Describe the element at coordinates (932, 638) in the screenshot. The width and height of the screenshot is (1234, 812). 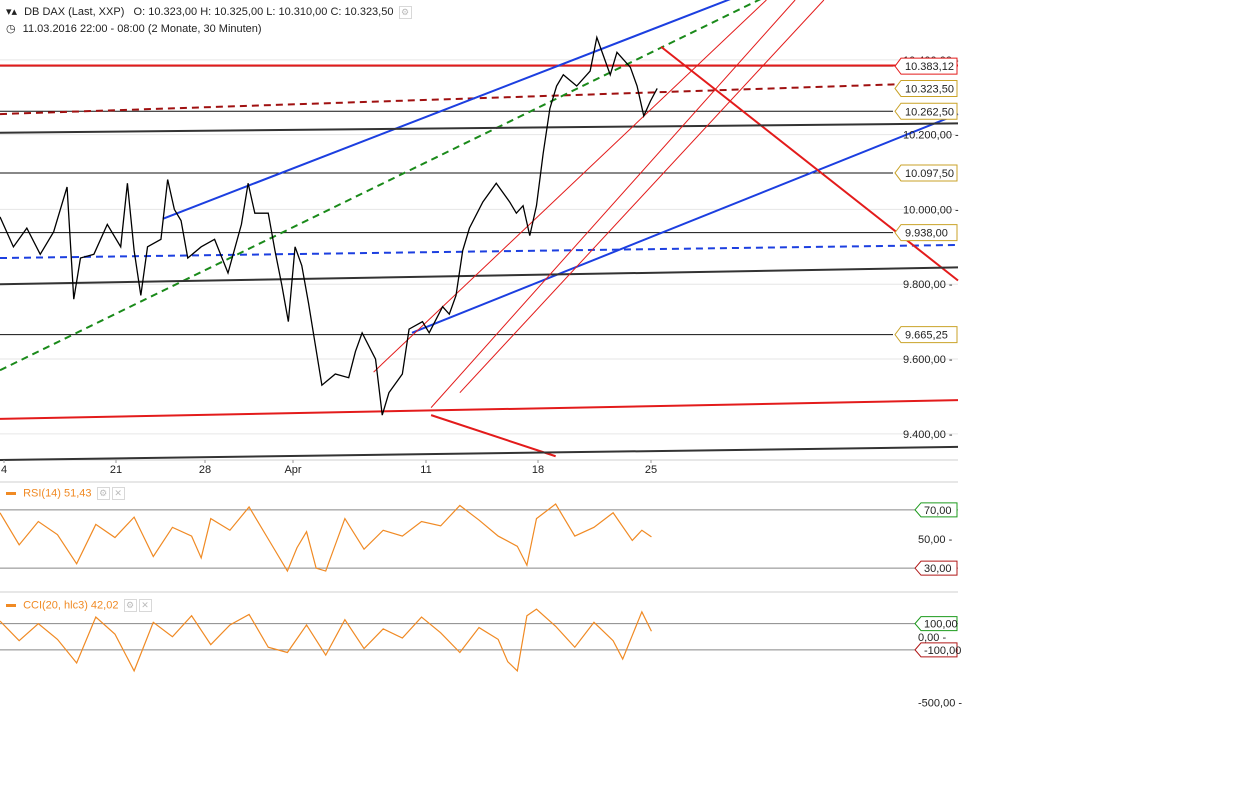
I see `cci-y-tick-label: 0,00 -` at that location.